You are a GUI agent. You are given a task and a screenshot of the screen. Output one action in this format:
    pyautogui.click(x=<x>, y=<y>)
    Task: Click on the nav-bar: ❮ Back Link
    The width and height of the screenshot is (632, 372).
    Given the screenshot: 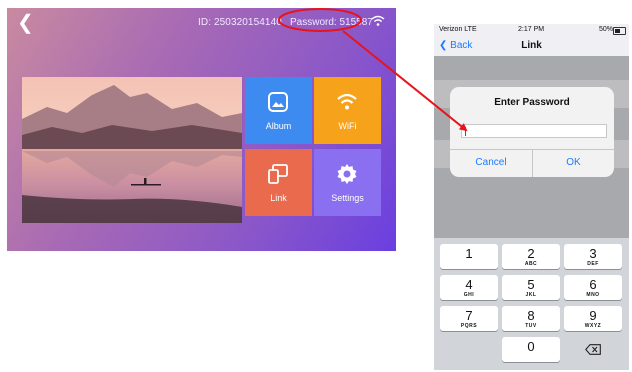 What is the action you would take?
    pyautogui.click(x=531, y=46)
    